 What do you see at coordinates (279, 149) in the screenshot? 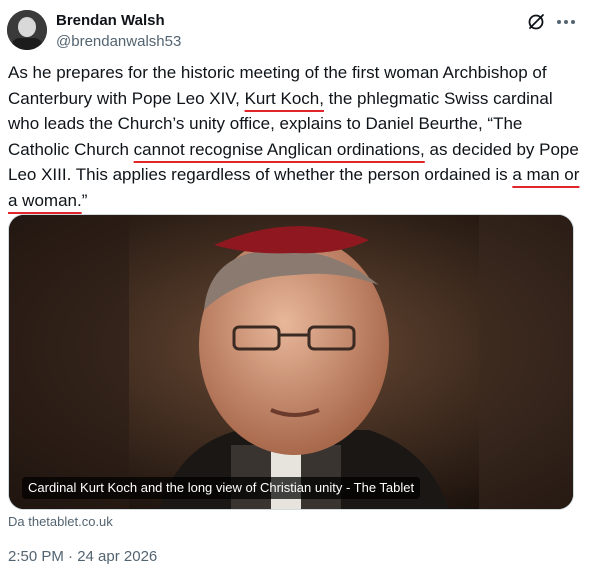
I see `tweet-highlight: cannot recognise Anglican ordinations,` at bounding box center [279, 149].